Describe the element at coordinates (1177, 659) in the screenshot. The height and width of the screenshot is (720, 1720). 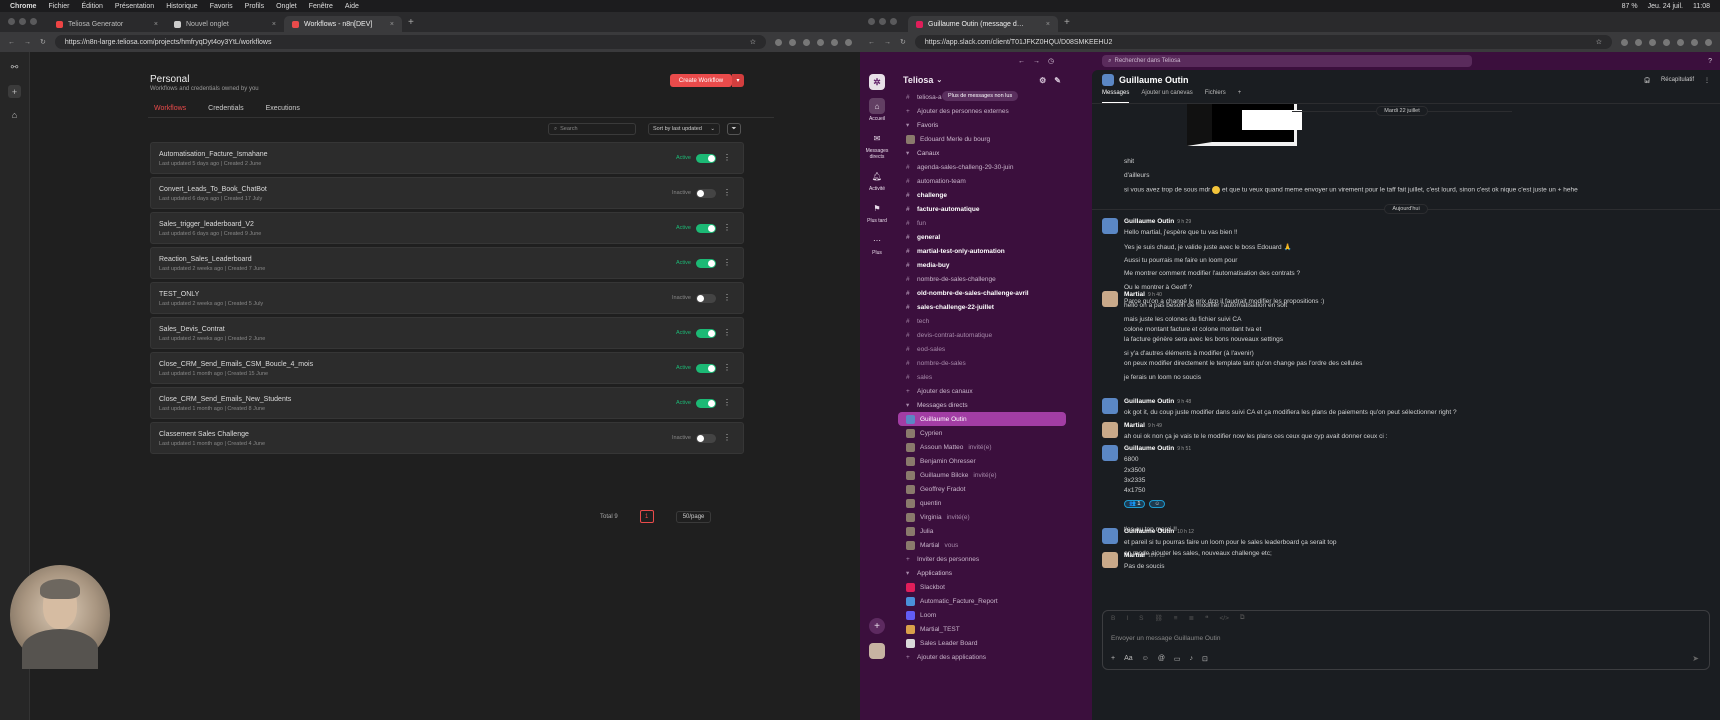
I see `video-icon: ▭` at that location.